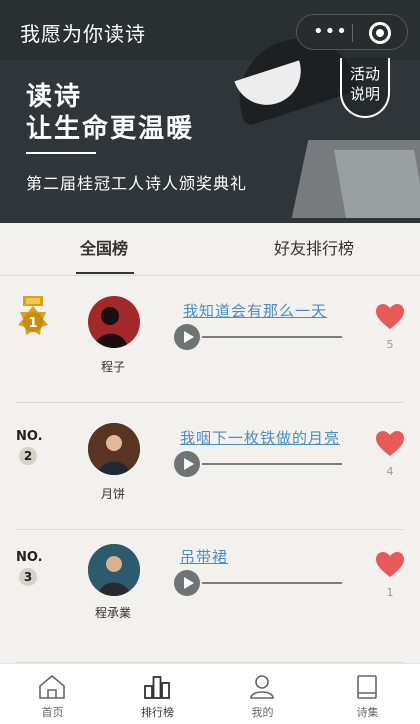  Describe the element at coordinates (390, 344) in the screenshot. I see `like-count: 5` at that location.